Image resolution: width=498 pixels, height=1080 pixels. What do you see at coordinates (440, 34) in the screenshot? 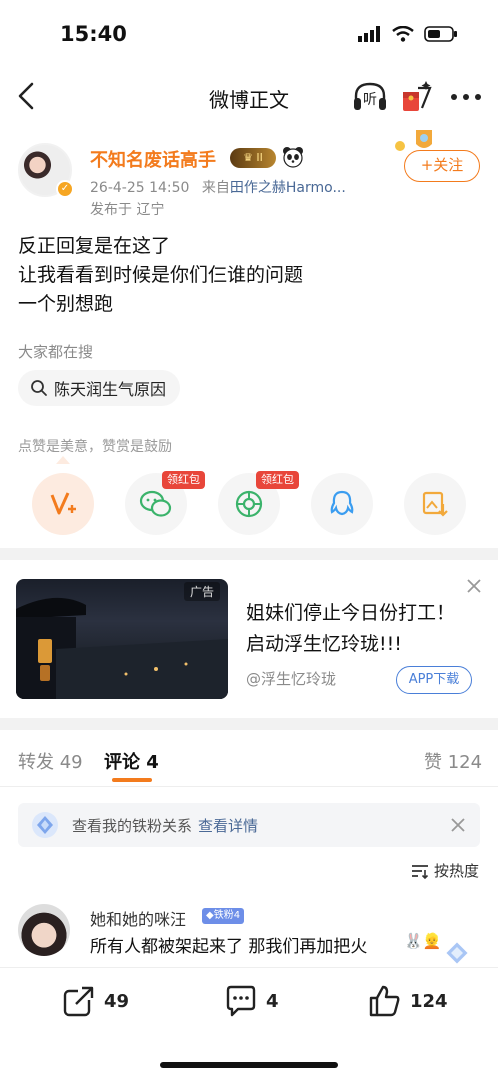
I see `battery-icon` at bounding box center [440, 34].